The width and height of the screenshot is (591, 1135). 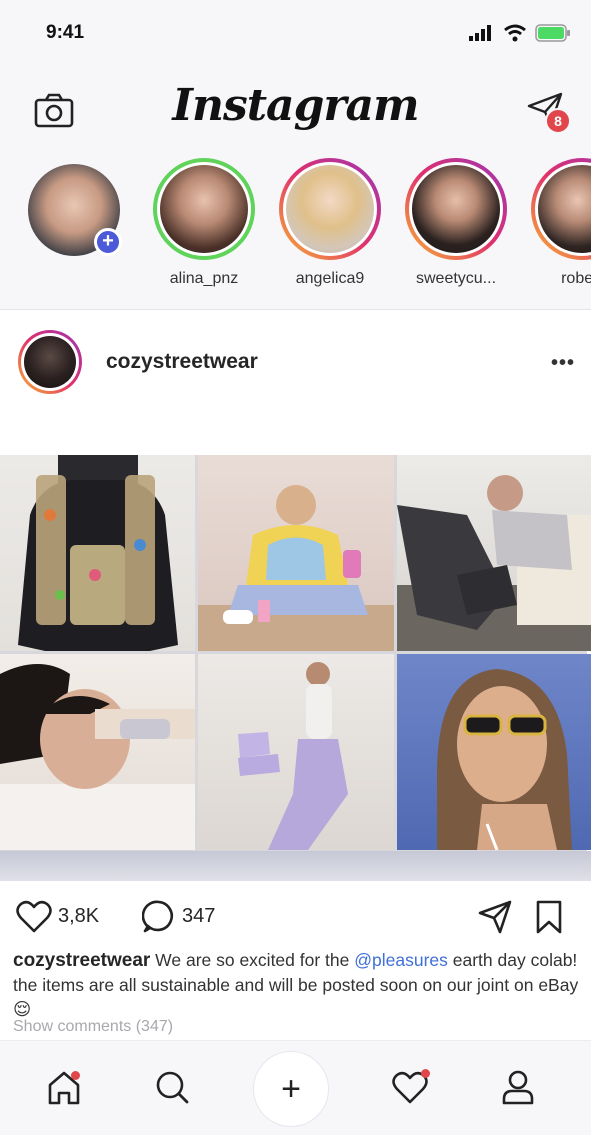 What do you see at coordinates (93, 1027) in the screenshot?
I see `show-comments-link: Show comments (347)` at bounding box center [93, 1027].